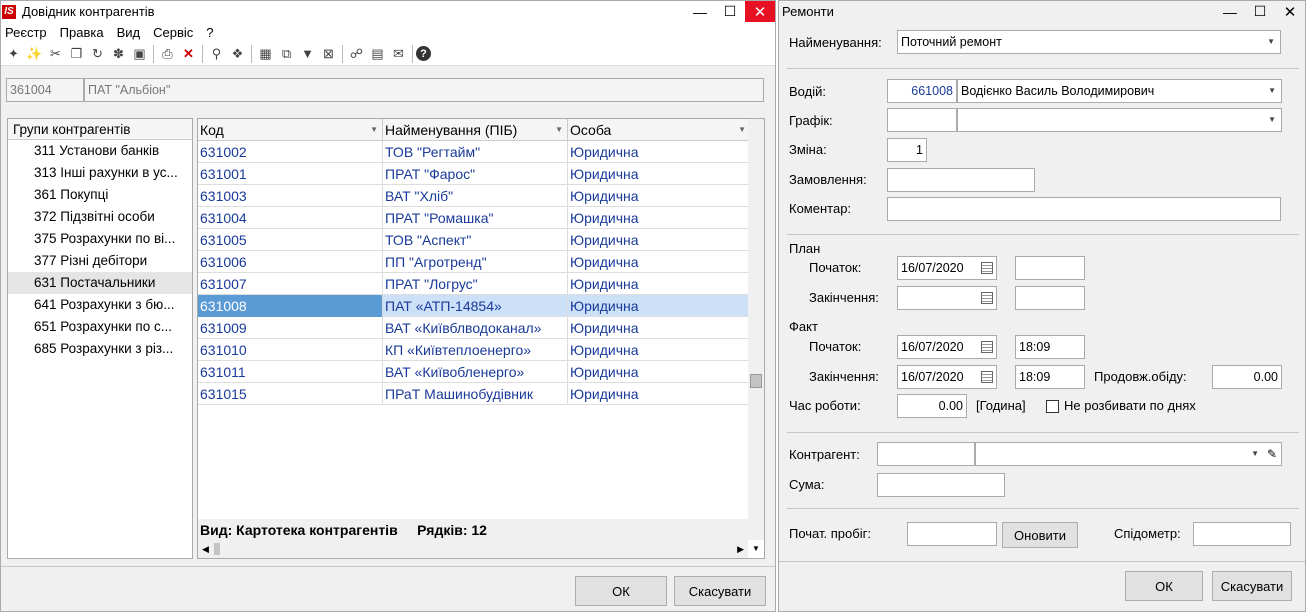  I want to click on table-row: 631015 ПРаТ Машинобудівник Юридична, so click(473, 394).